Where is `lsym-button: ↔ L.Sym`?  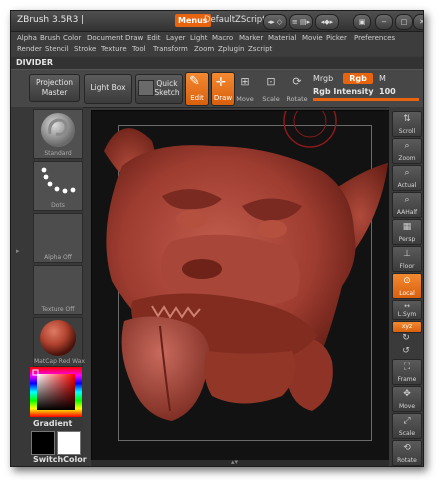
lsym-button: ↔ L.Sym is located at coordinates (407, 310).